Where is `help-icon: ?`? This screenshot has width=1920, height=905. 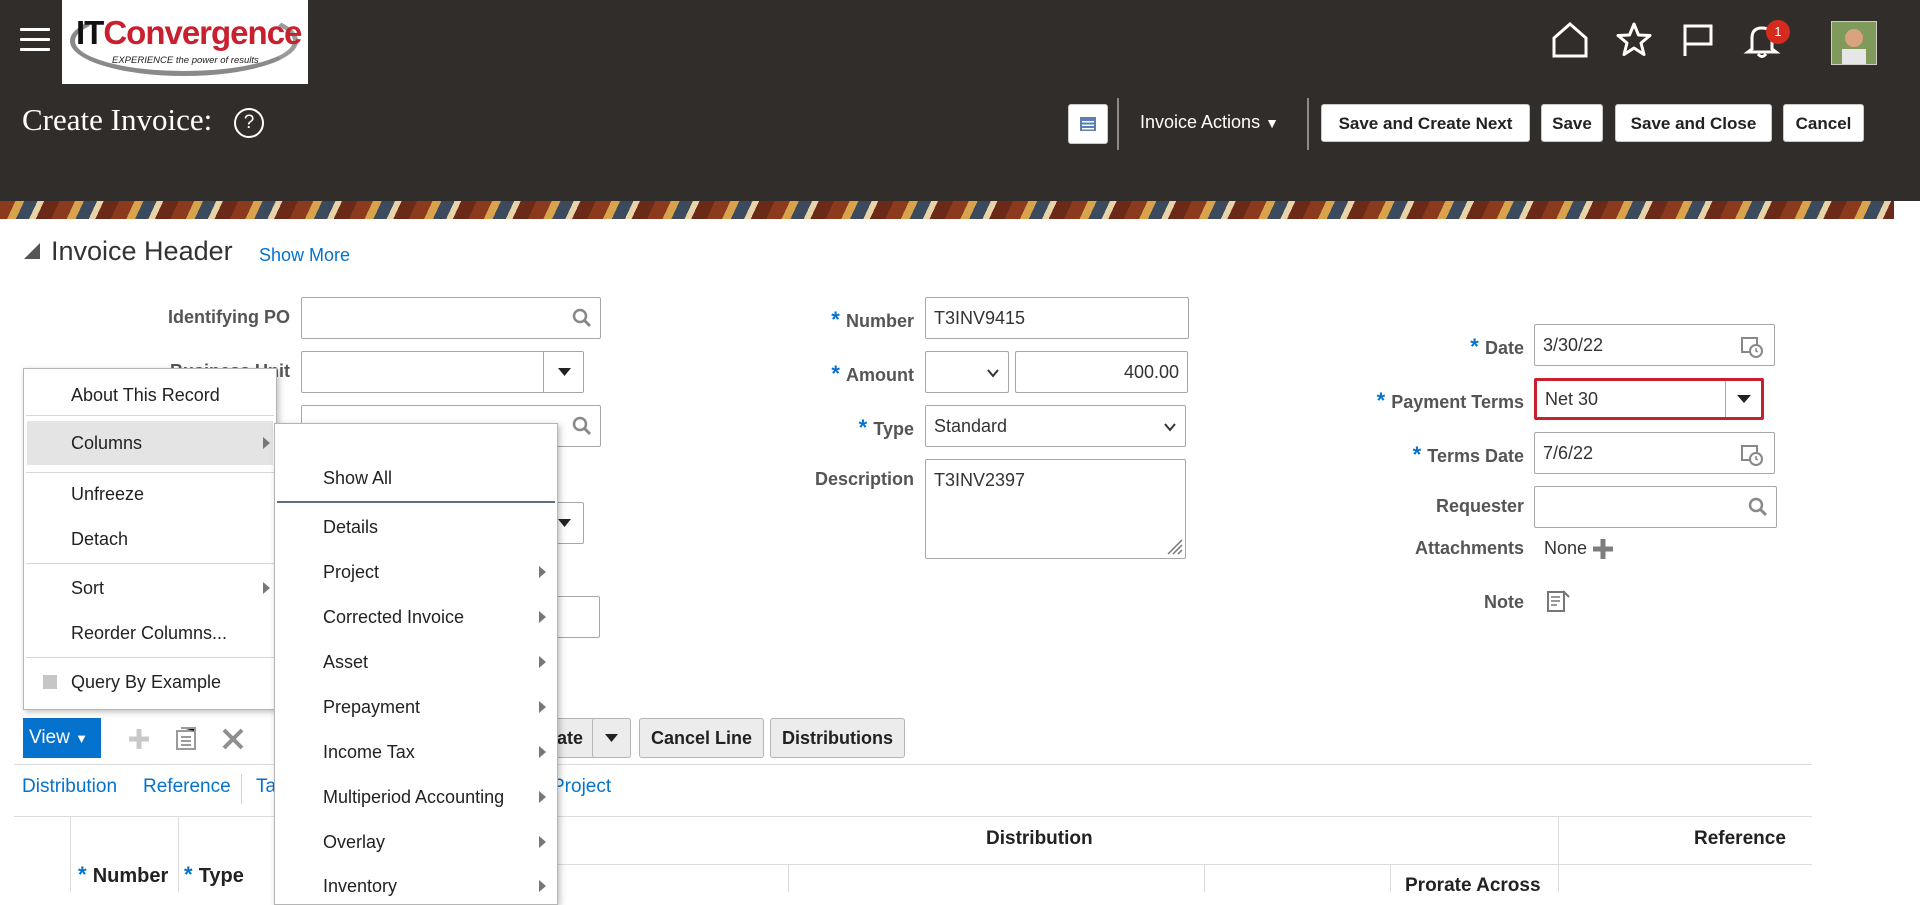
help-icon: ? is located at coordinates (249, 123).